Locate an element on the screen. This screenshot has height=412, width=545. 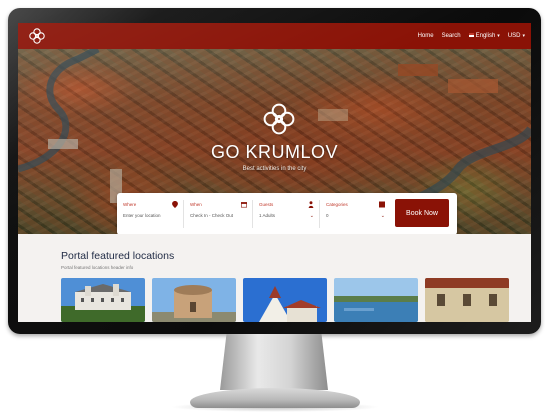
nav-link-home: Home is located at coordinates (426, 36).